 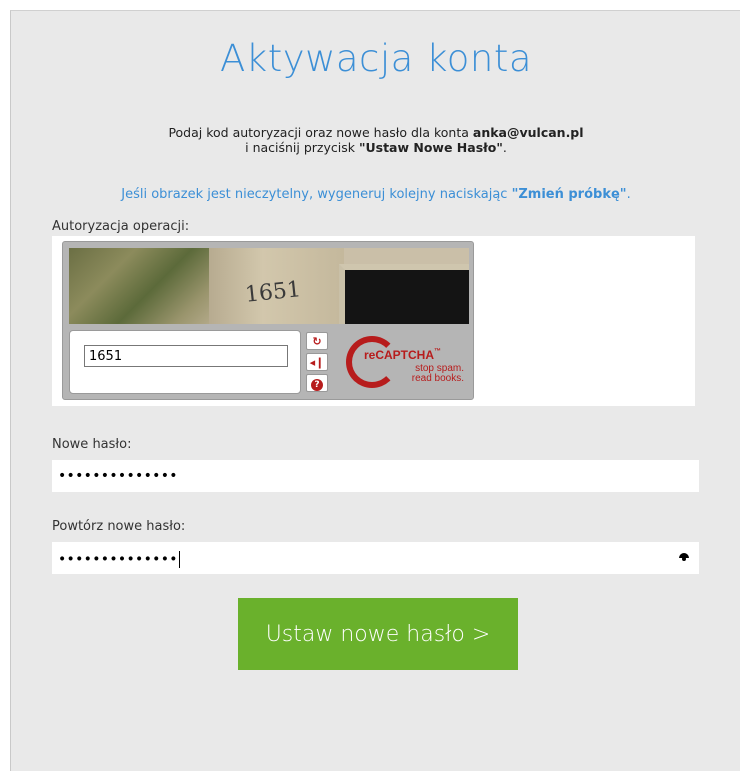 What do you see at coordinates (504, 147) in the screenshot?
I see `instructions-suffix: .` at bounding box center [504, 147].